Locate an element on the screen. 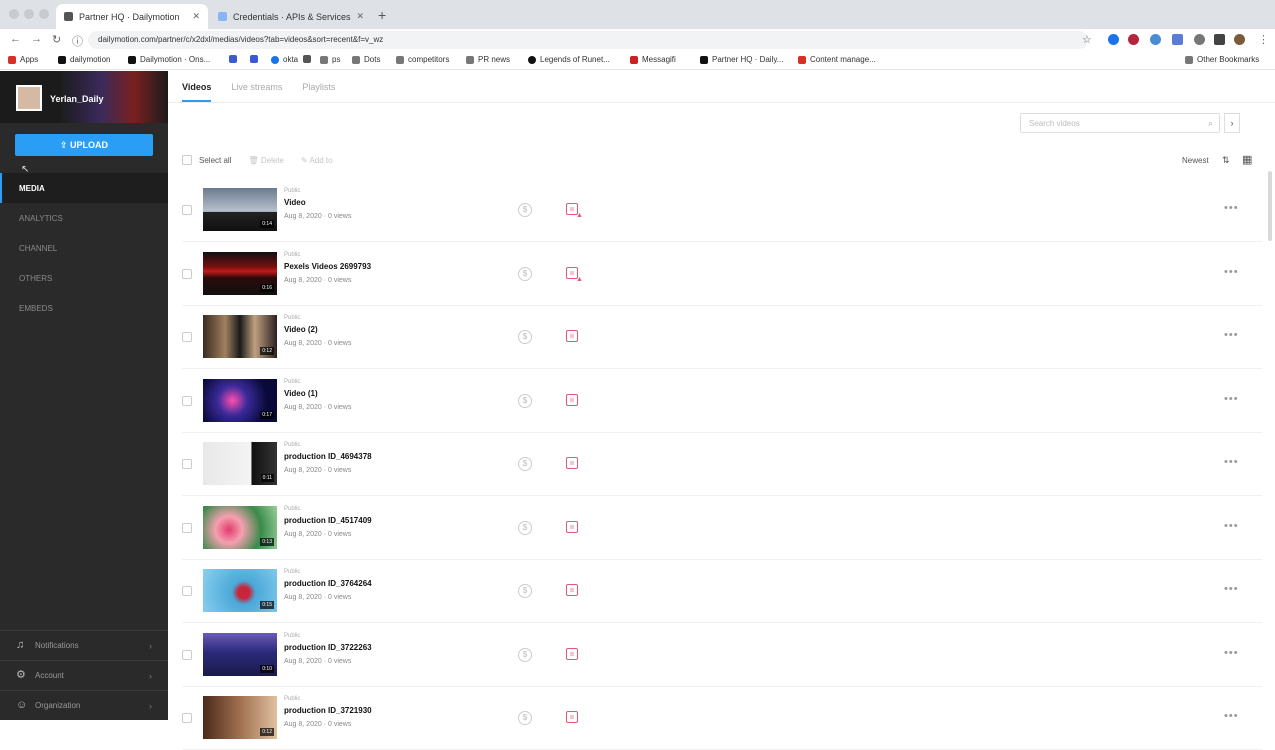 The width and height of the screenshot is (1275, 750). profile-avatar-icon is located at coordinates (1239, 39).